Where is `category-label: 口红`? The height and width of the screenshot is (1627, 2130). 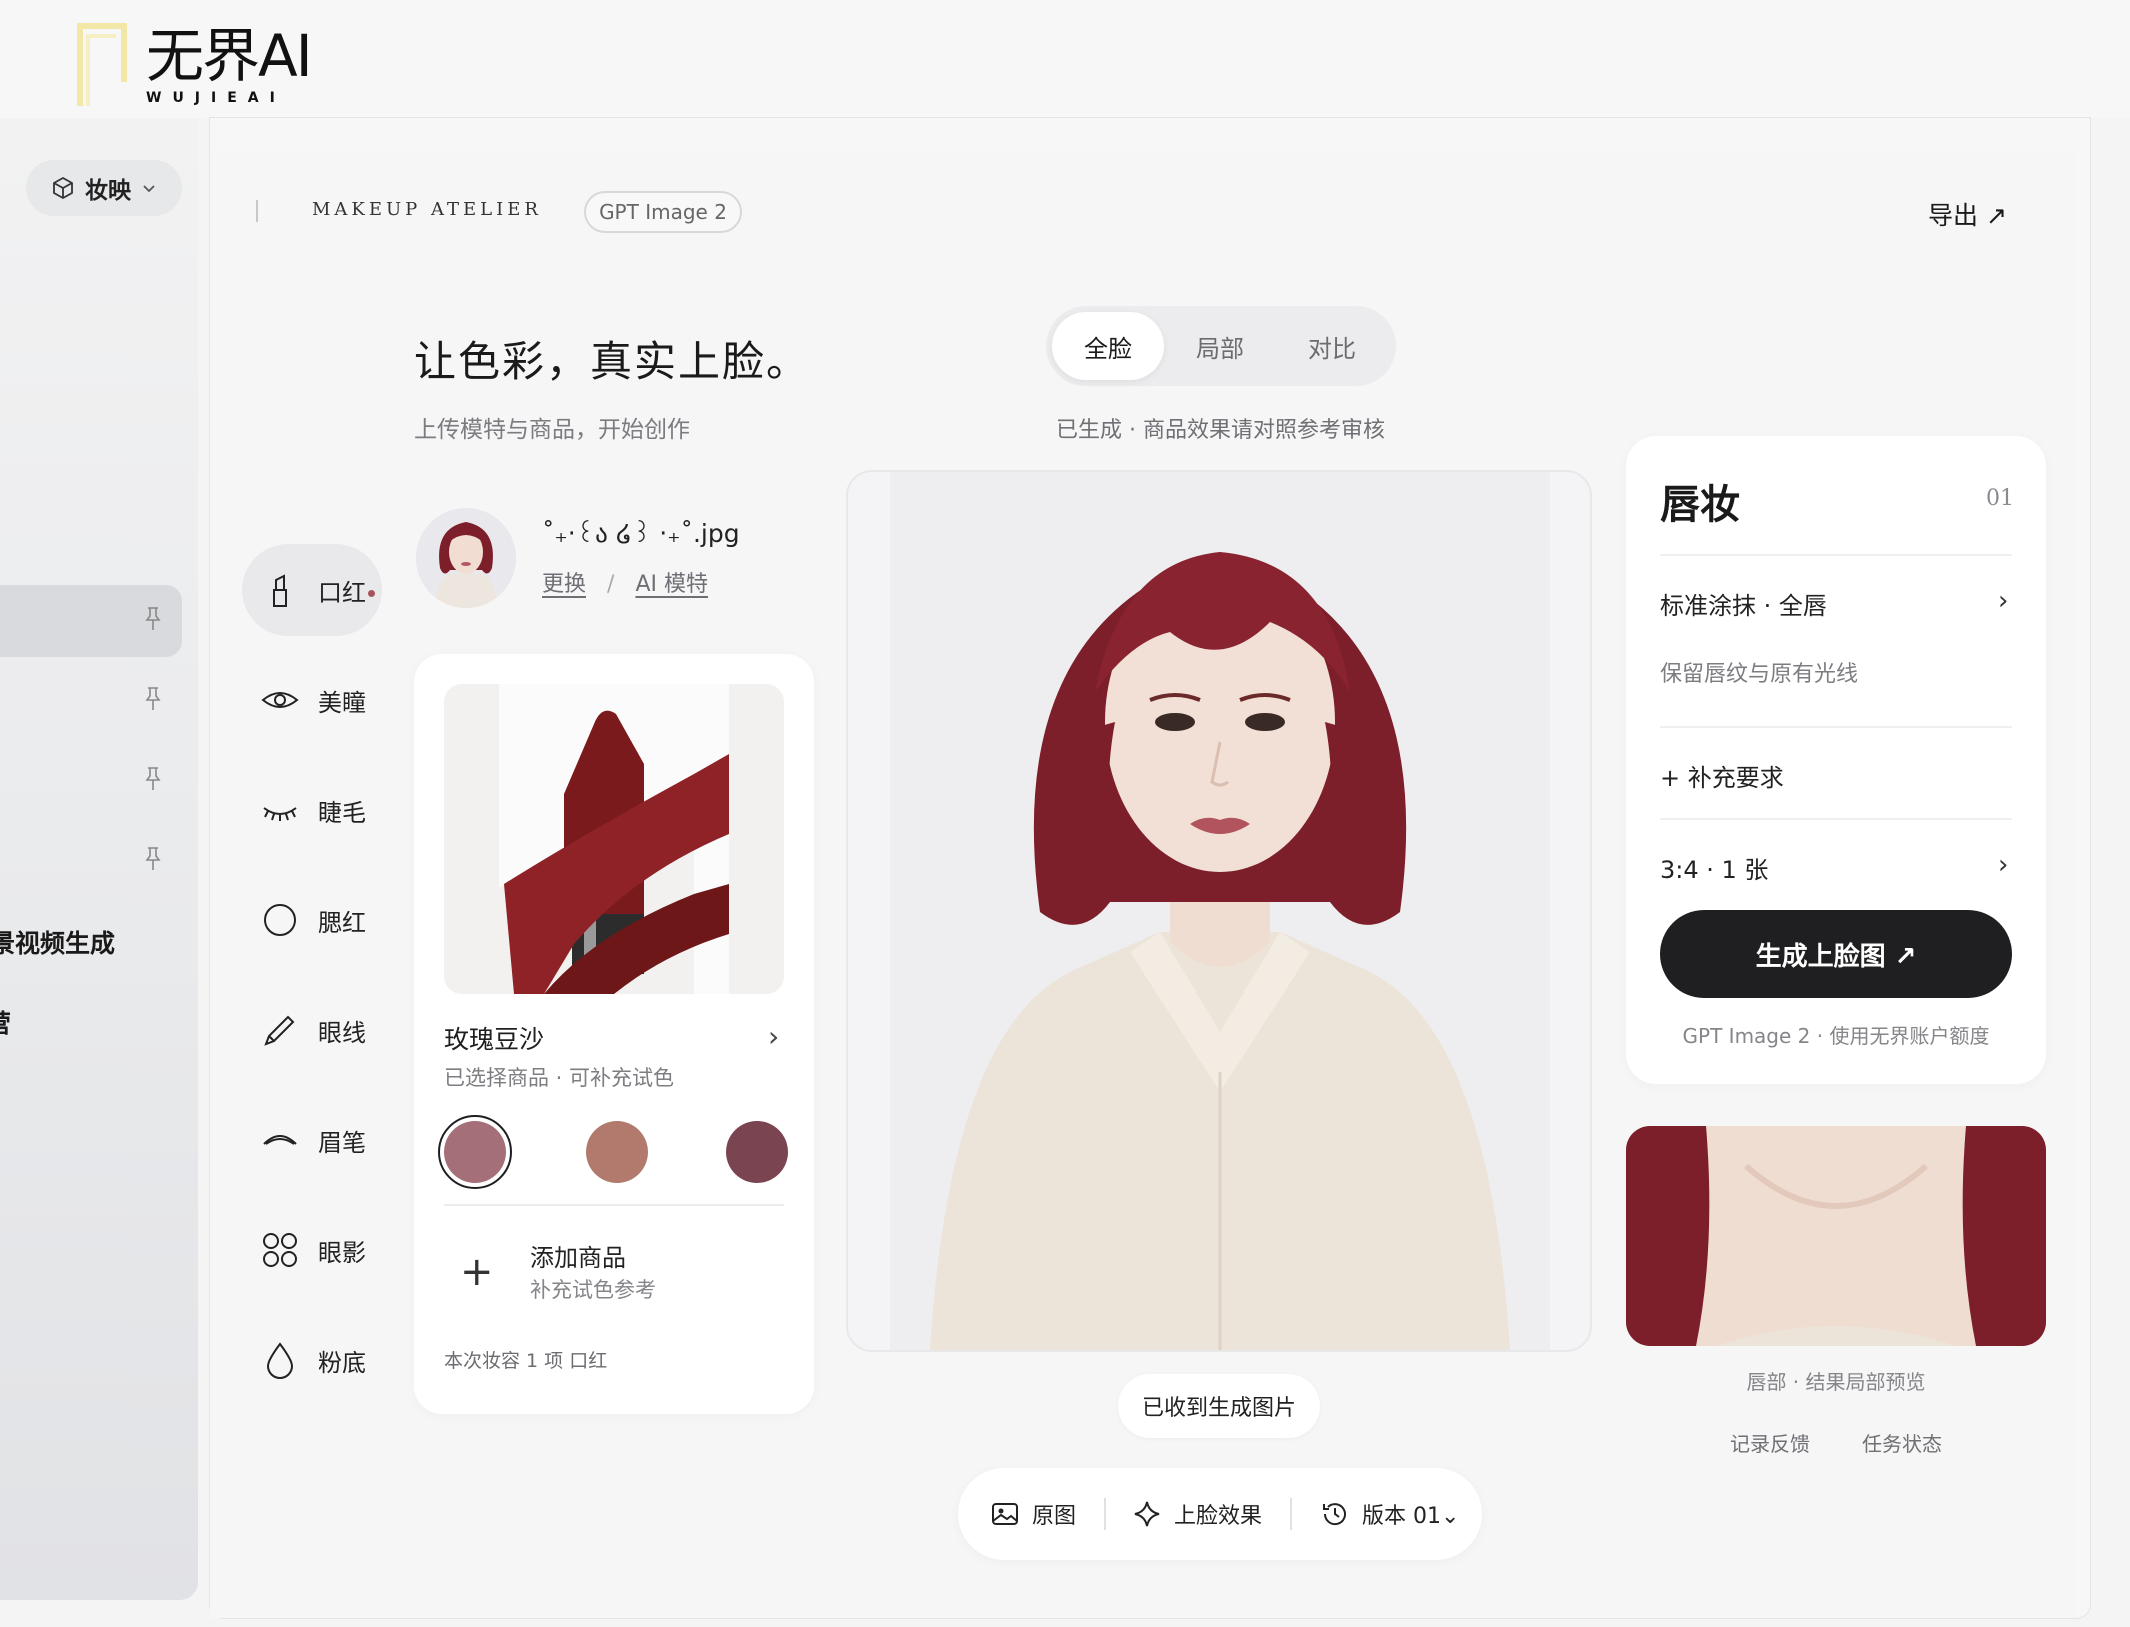
category-label: 口红 is located at coordinates (342, 592).